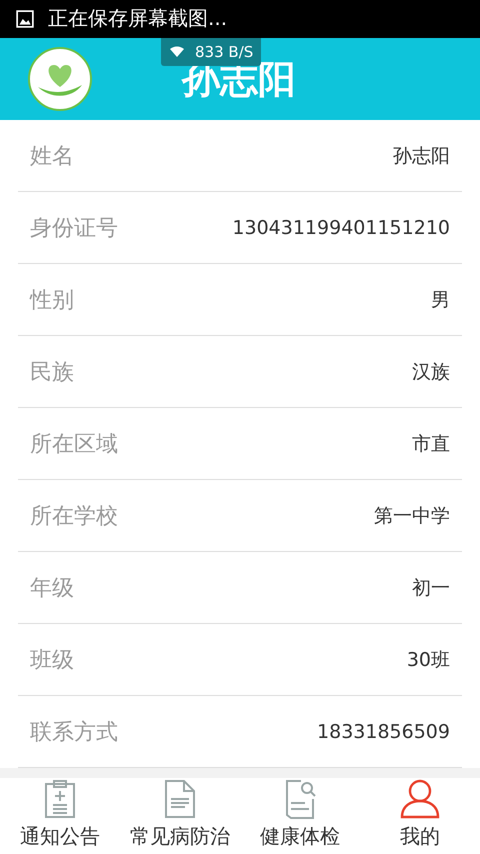 Image resolution: width=480 pixels, height=854 pixels. Describe the element at coordinates (177, 52) in the screenshot. I see `wifi-icon` at that location.